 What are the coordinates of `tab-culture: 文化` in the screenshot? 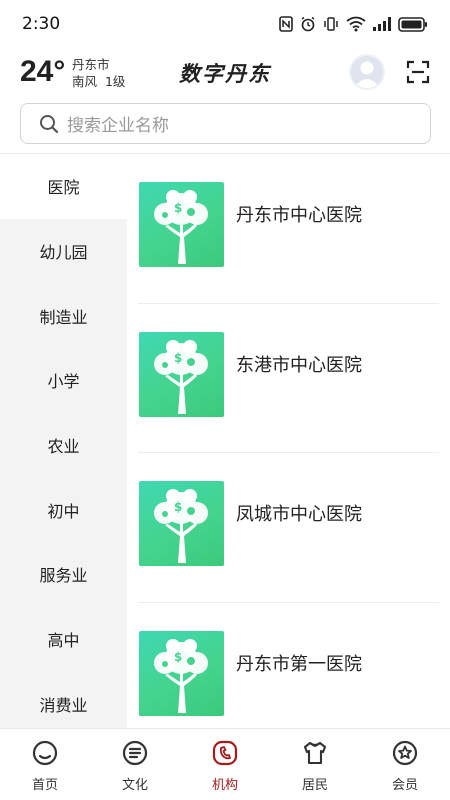 It's located at (135, 764).